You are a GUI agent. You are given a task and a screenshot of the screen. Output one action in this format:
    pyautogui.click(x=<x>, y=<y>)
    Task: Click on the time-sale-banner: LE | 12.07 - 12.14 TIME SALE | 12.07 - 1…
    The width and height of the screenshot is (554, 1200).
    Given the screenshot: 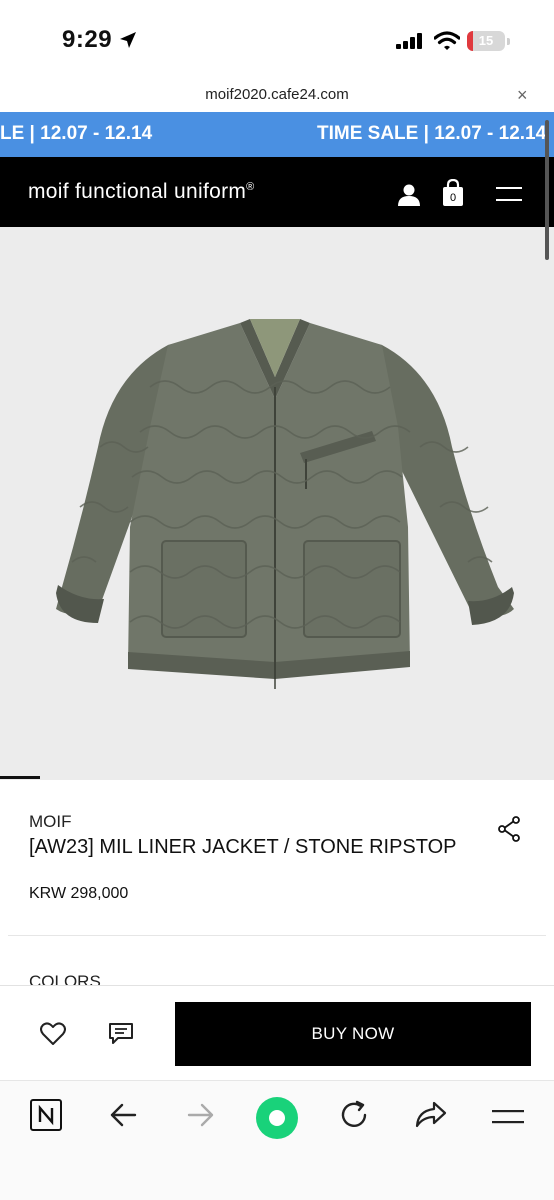 What is the action you would take?
    pyautogui.click(x=277, y=134)
    